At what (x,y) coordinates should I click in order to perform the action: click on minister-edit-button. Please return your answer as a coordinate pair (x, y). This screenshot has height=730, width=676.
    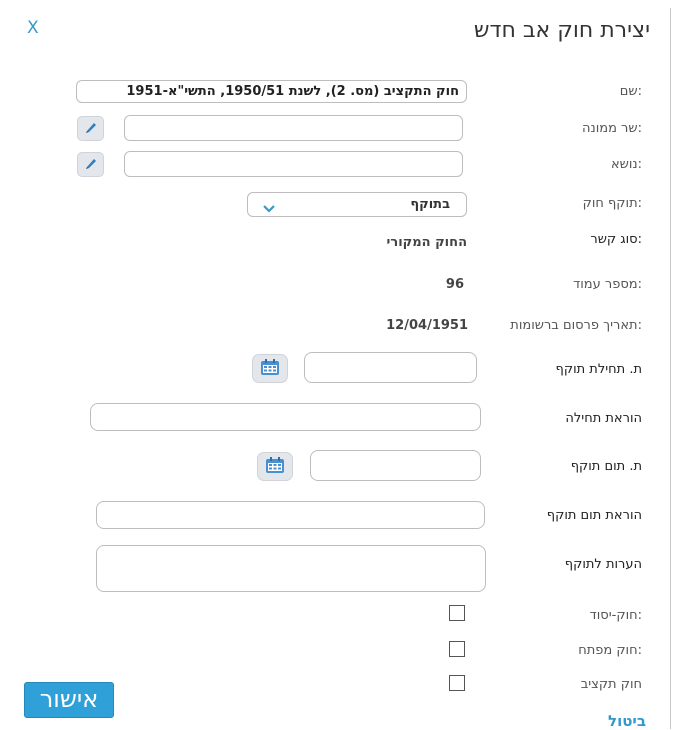
    Looking at the image, I should click on (90, 128).